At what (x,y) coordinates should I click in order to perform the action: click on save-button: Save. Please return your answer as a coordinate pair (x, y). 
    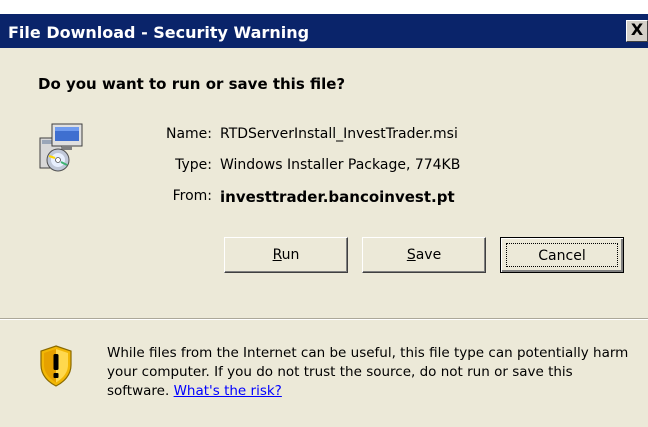
    Looking at the image, I should click on (424, 255).